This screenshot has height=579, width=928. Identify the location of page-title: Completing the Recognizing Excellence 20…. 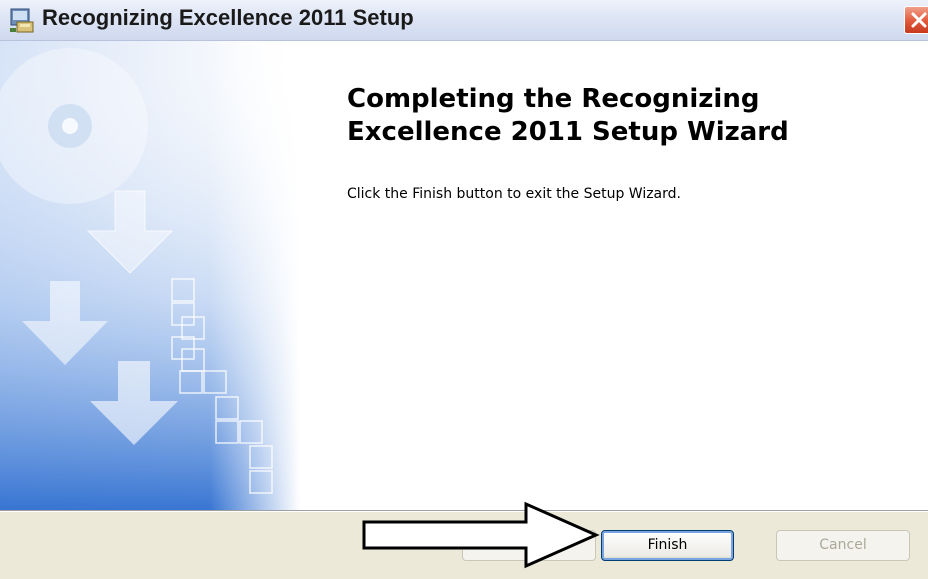
(568, 115).